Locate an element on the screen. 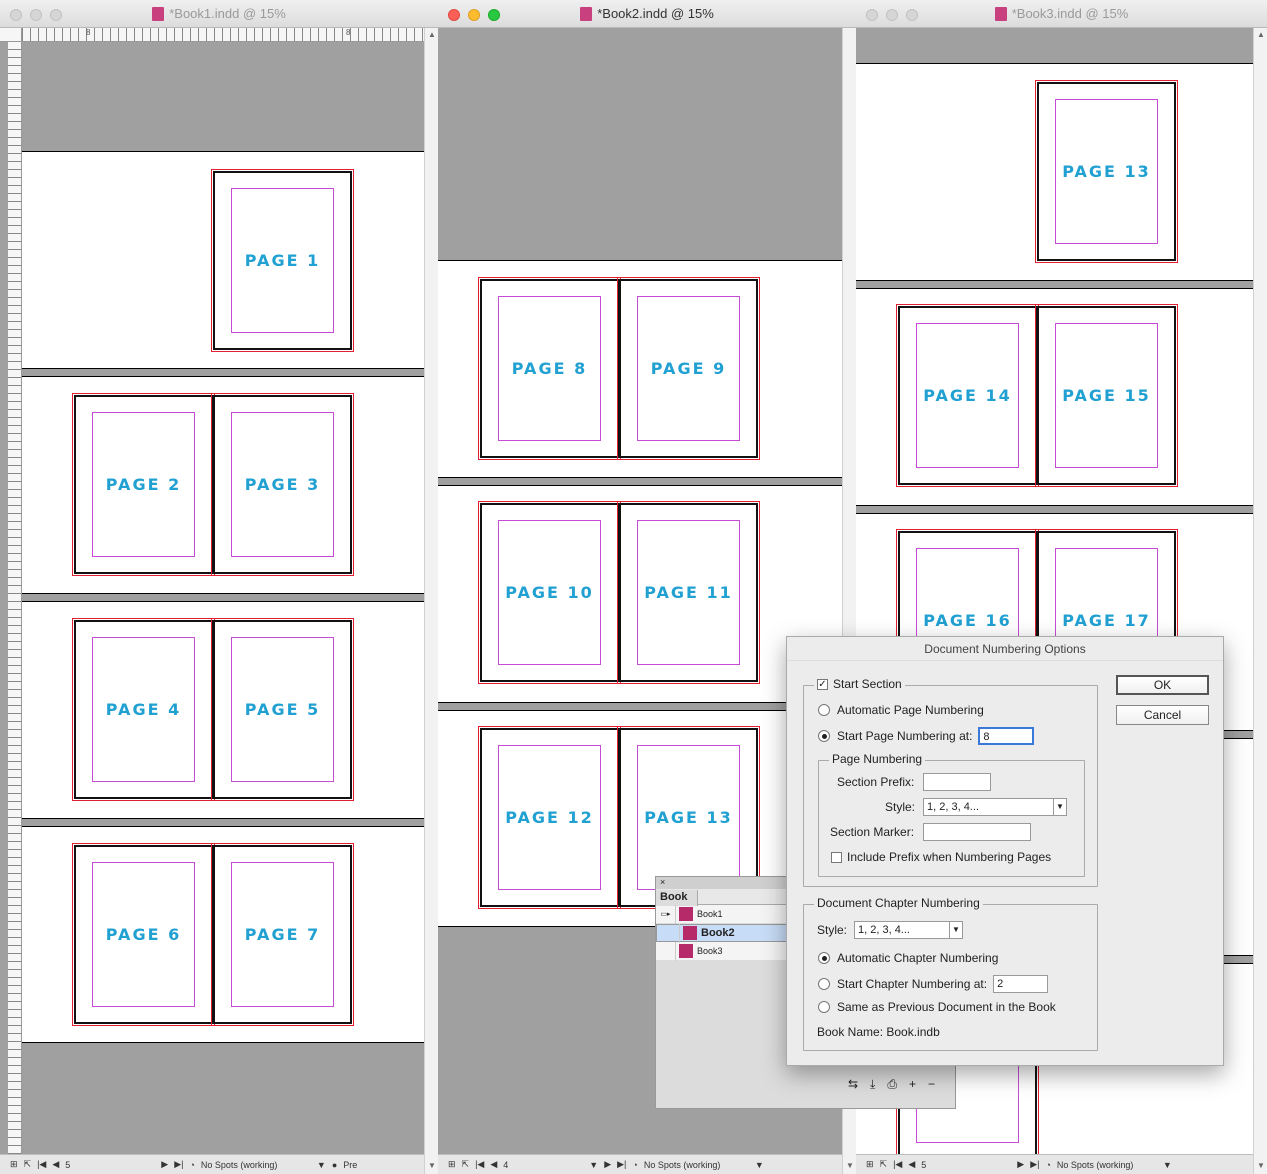 Image resolution: width=1267 pixels, height=1174 pixels. auto-page-numbering-radio is located at coordinates (824, 710).